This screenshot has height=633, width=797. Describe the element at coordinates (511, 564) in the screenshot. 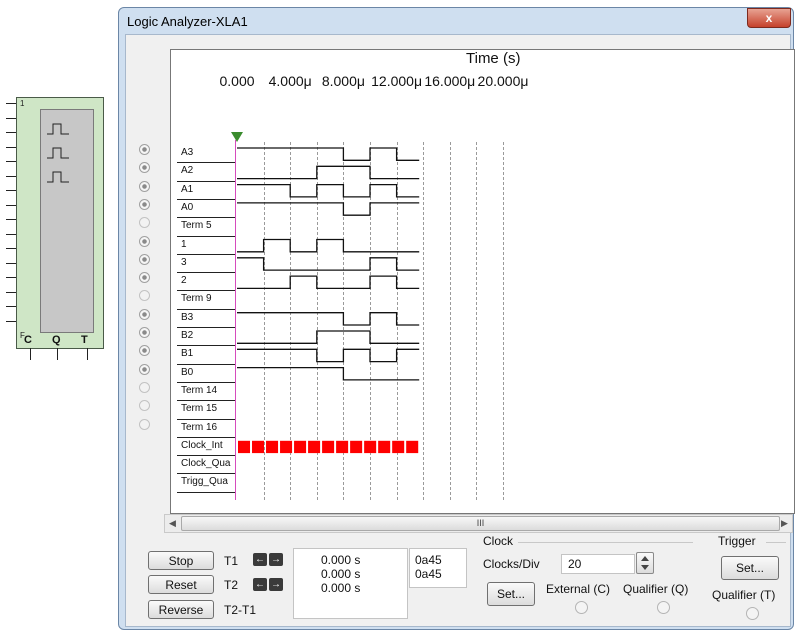

I see `clocks-per-div-label: Clocks/Div` at that location.